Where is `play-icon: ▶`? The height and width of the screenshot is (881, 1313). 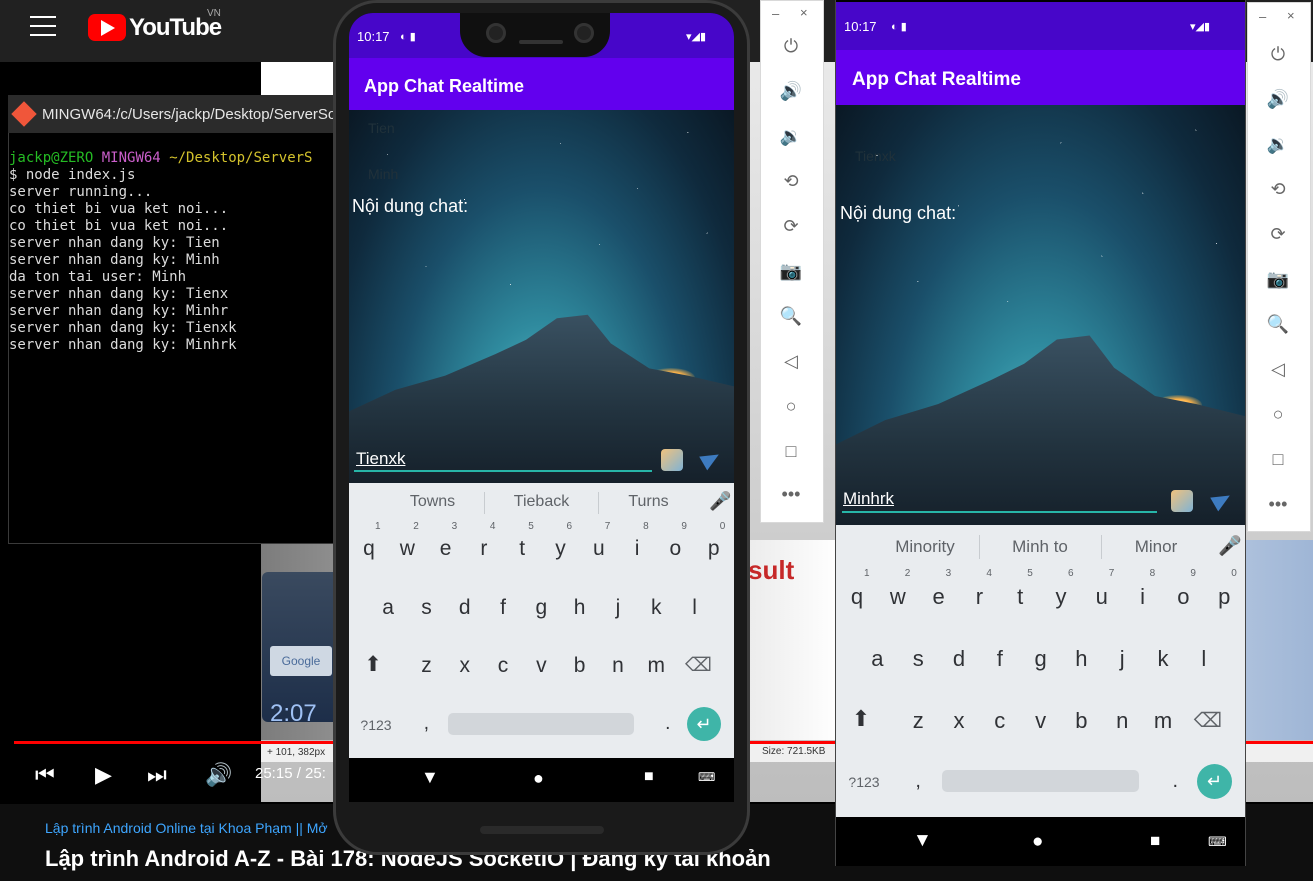 play-icon: ▶ is located at coordinates (103, 775).